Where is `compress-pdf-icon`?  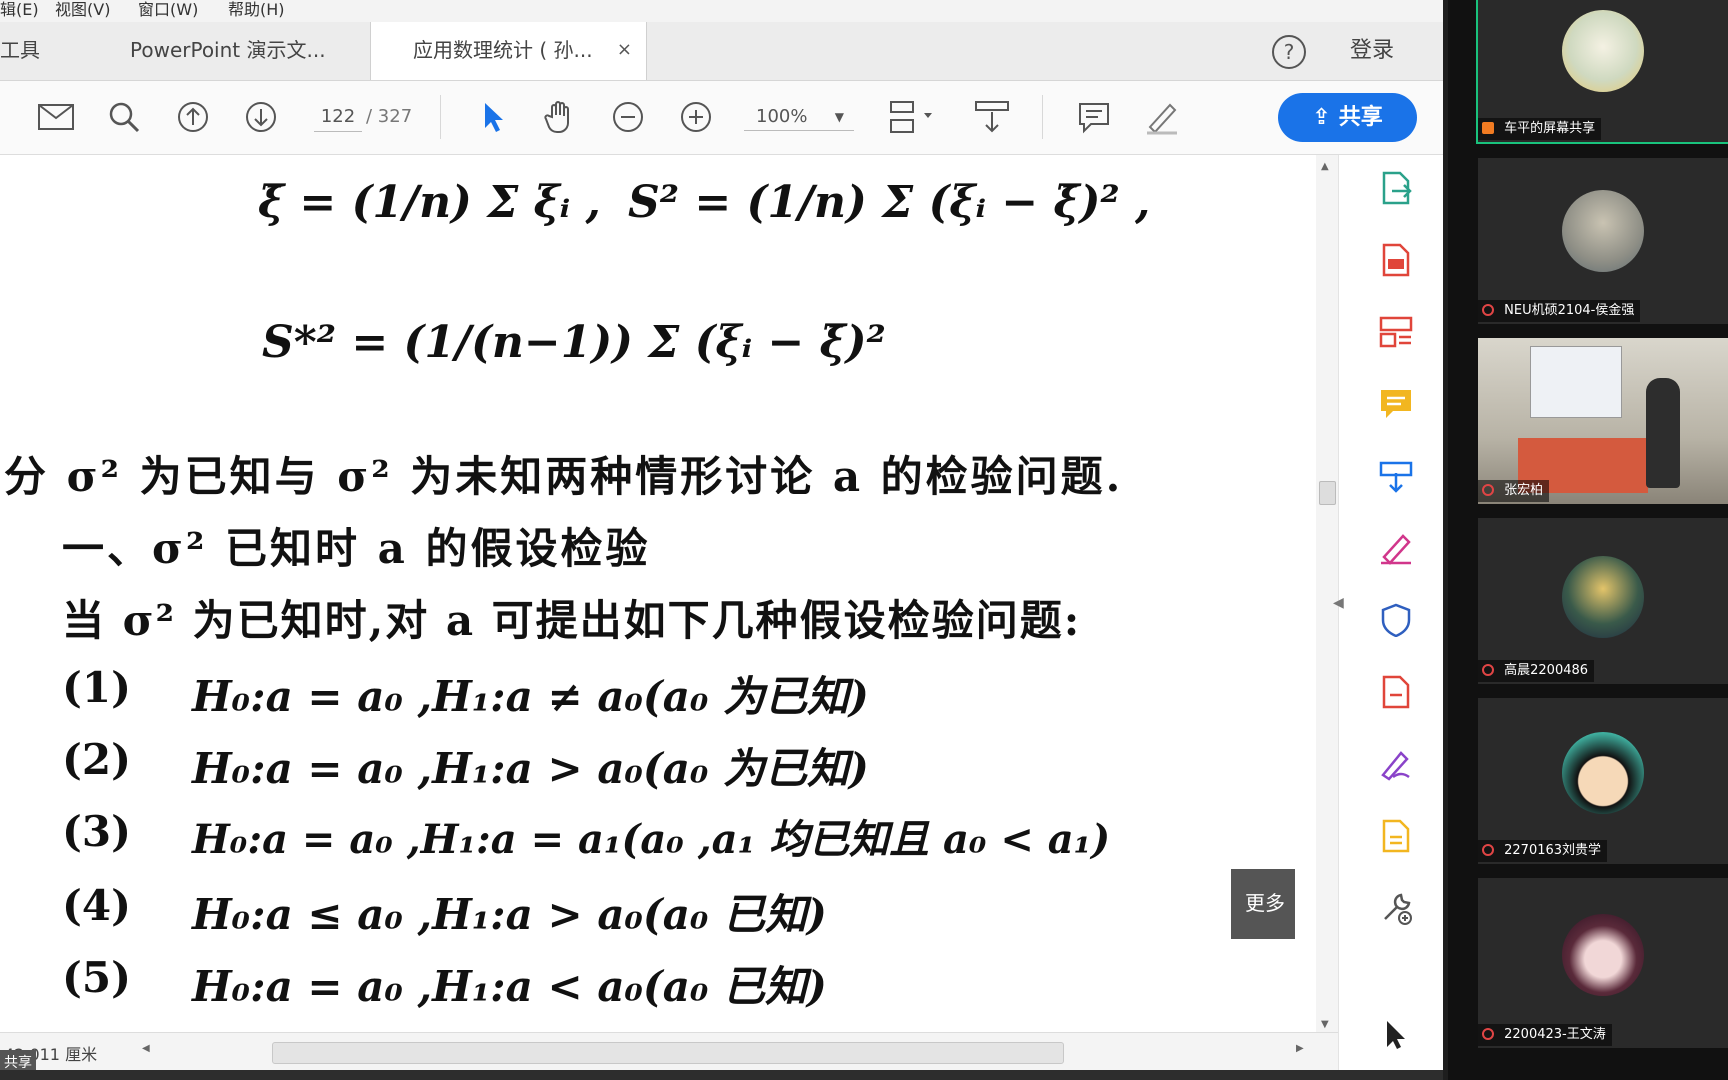
compress-pdf-icon is located at coordinates (1396, 692).